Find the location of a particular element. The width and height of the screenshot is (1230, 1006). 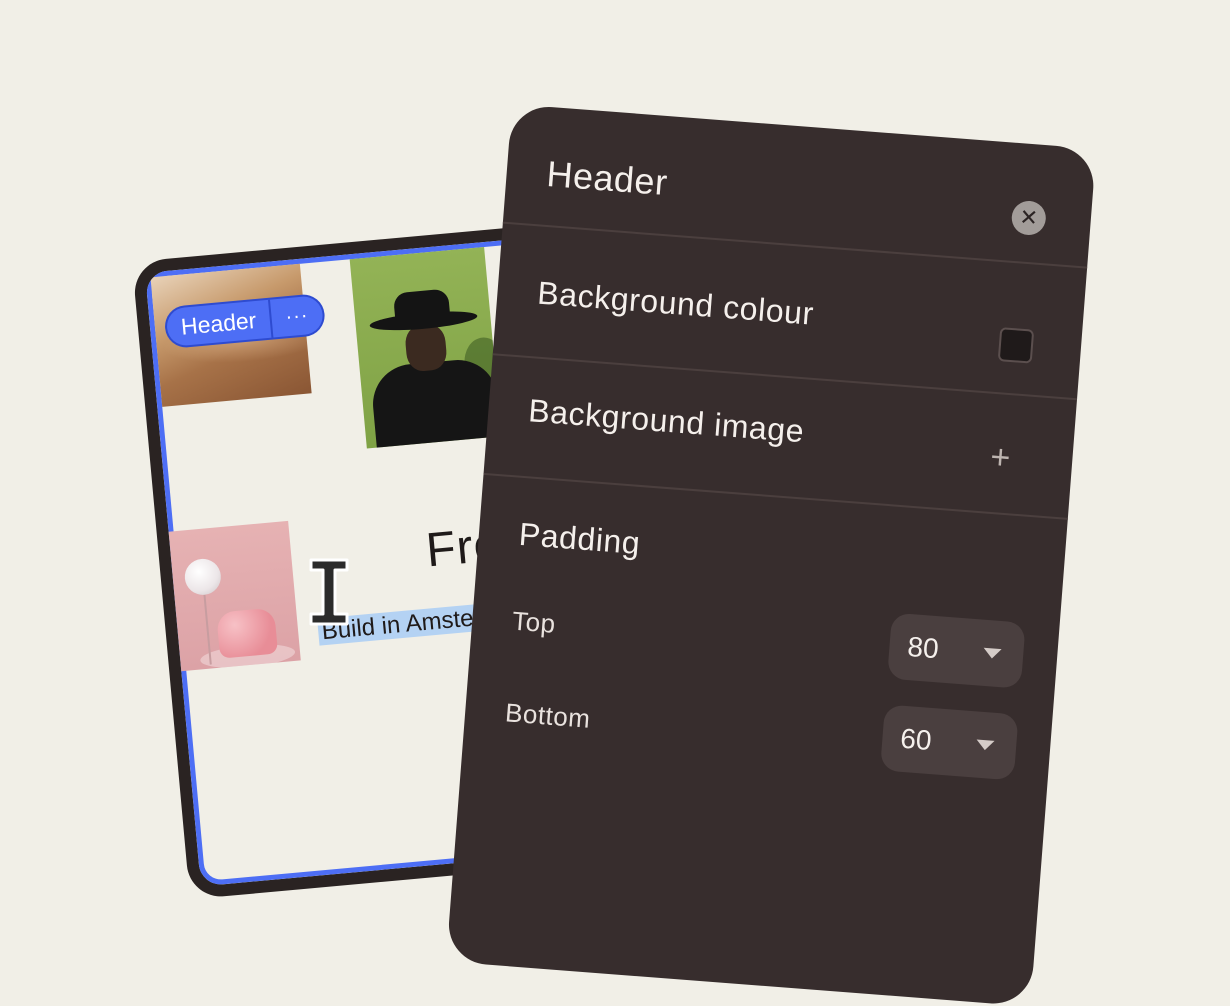

padding-bottom-value: 60 is located at coordinates (916, 739).